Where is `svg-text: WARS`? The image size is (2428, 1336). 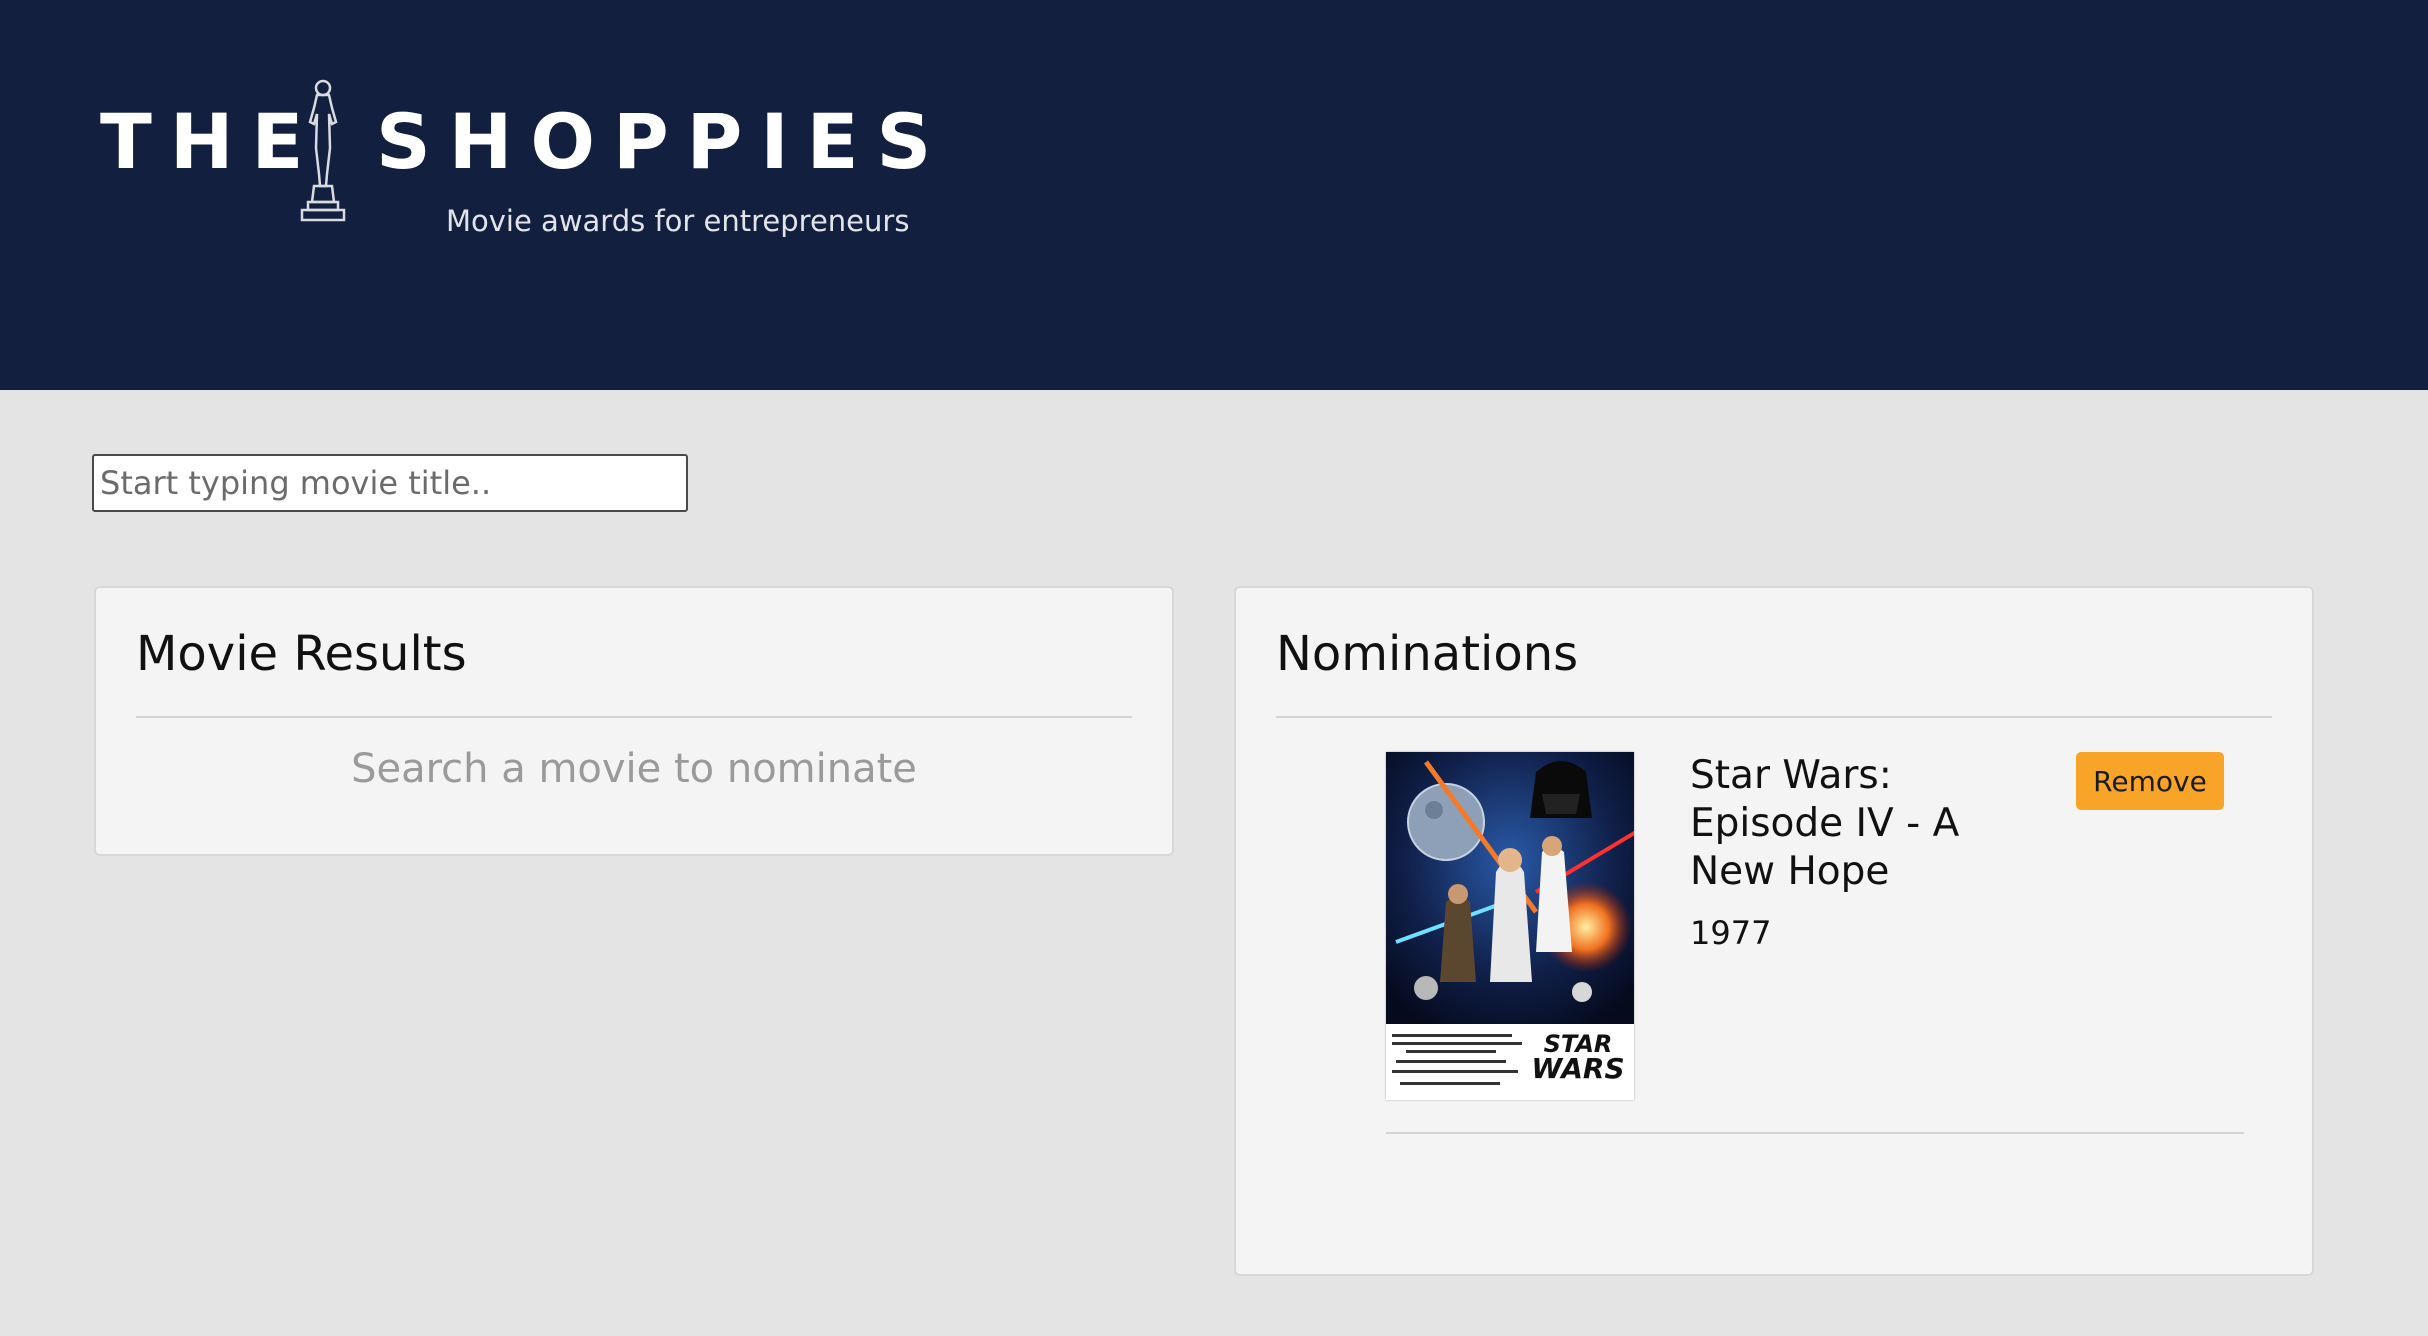
svg-text: WARS is located at coordinates (1577, 1068).